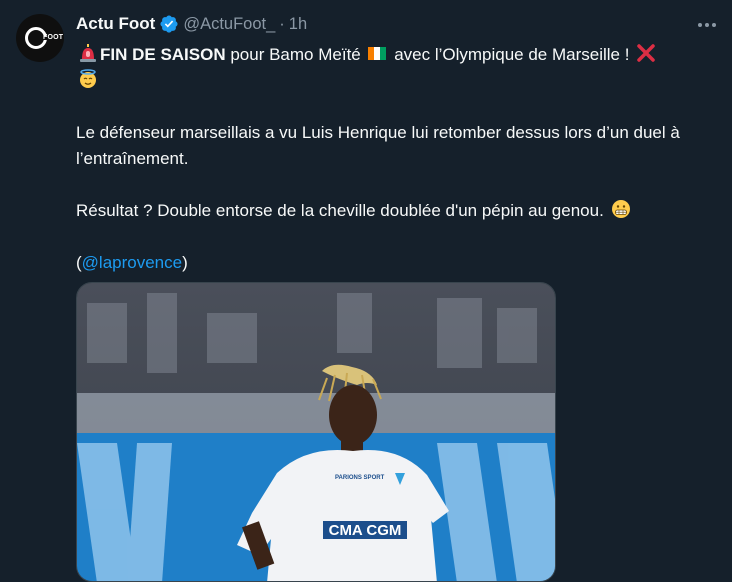  What do you see at coordinates (40, 38) in the screenshot?
I see `avatar: FOOT` at bounding box center [40, 38].